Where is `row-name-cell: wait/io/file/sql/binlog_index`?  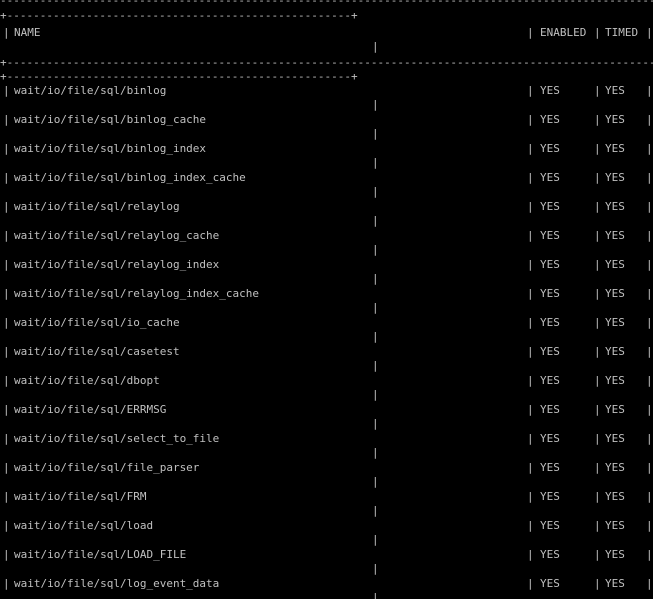
row-name-cell: wait/io/file/sql/binlog_index is located at coordinates (110, 148).